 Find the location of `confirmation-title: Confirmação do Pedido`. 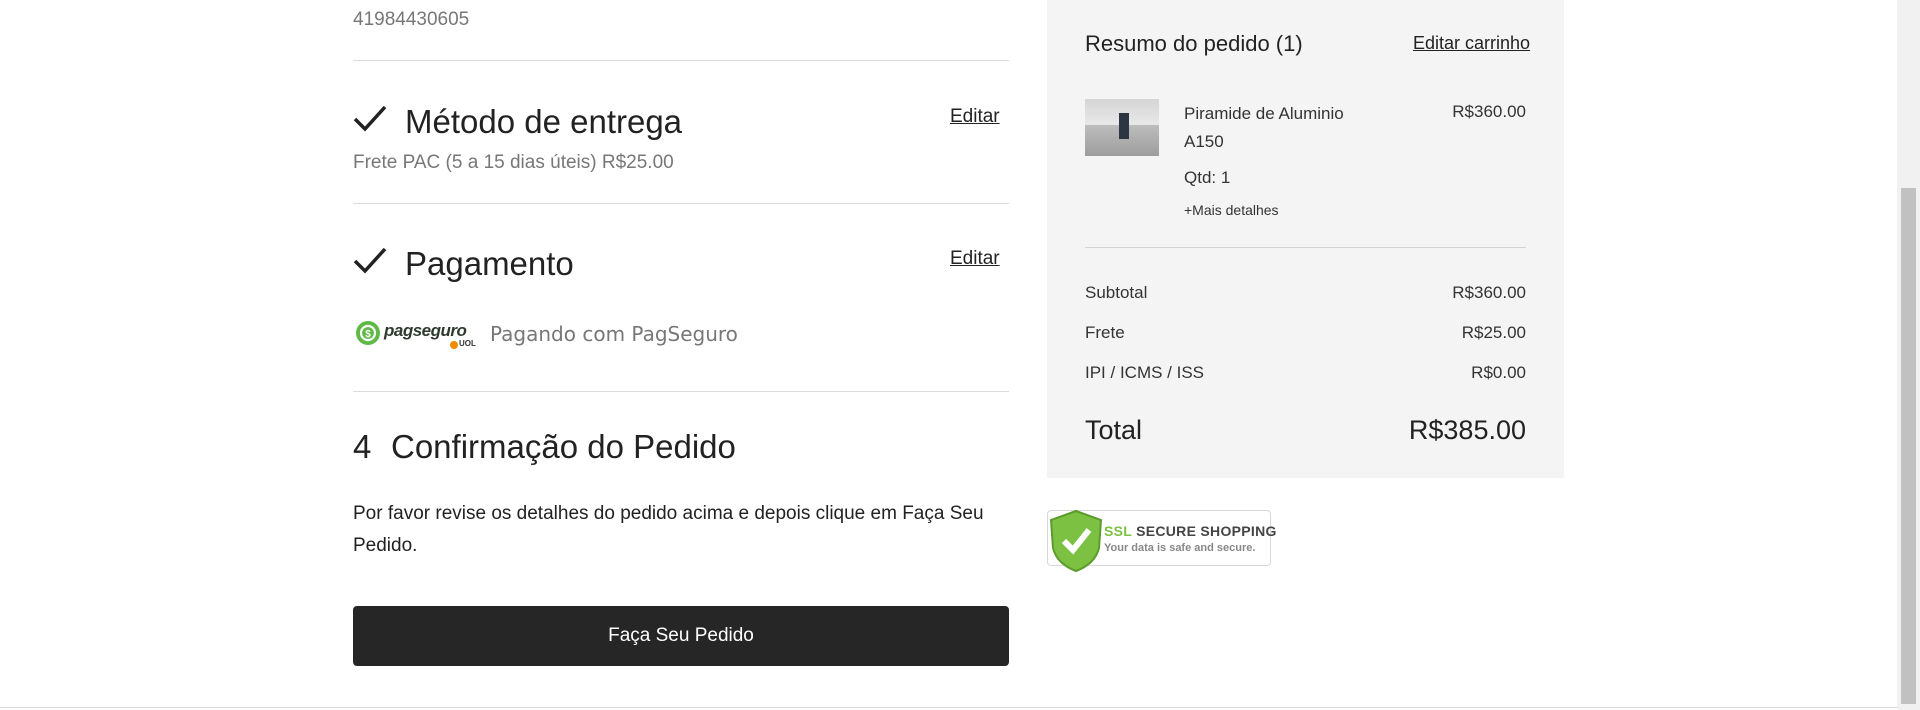

confirmation-title: Confirmação do Pedido is located at coordinates (563, 446).